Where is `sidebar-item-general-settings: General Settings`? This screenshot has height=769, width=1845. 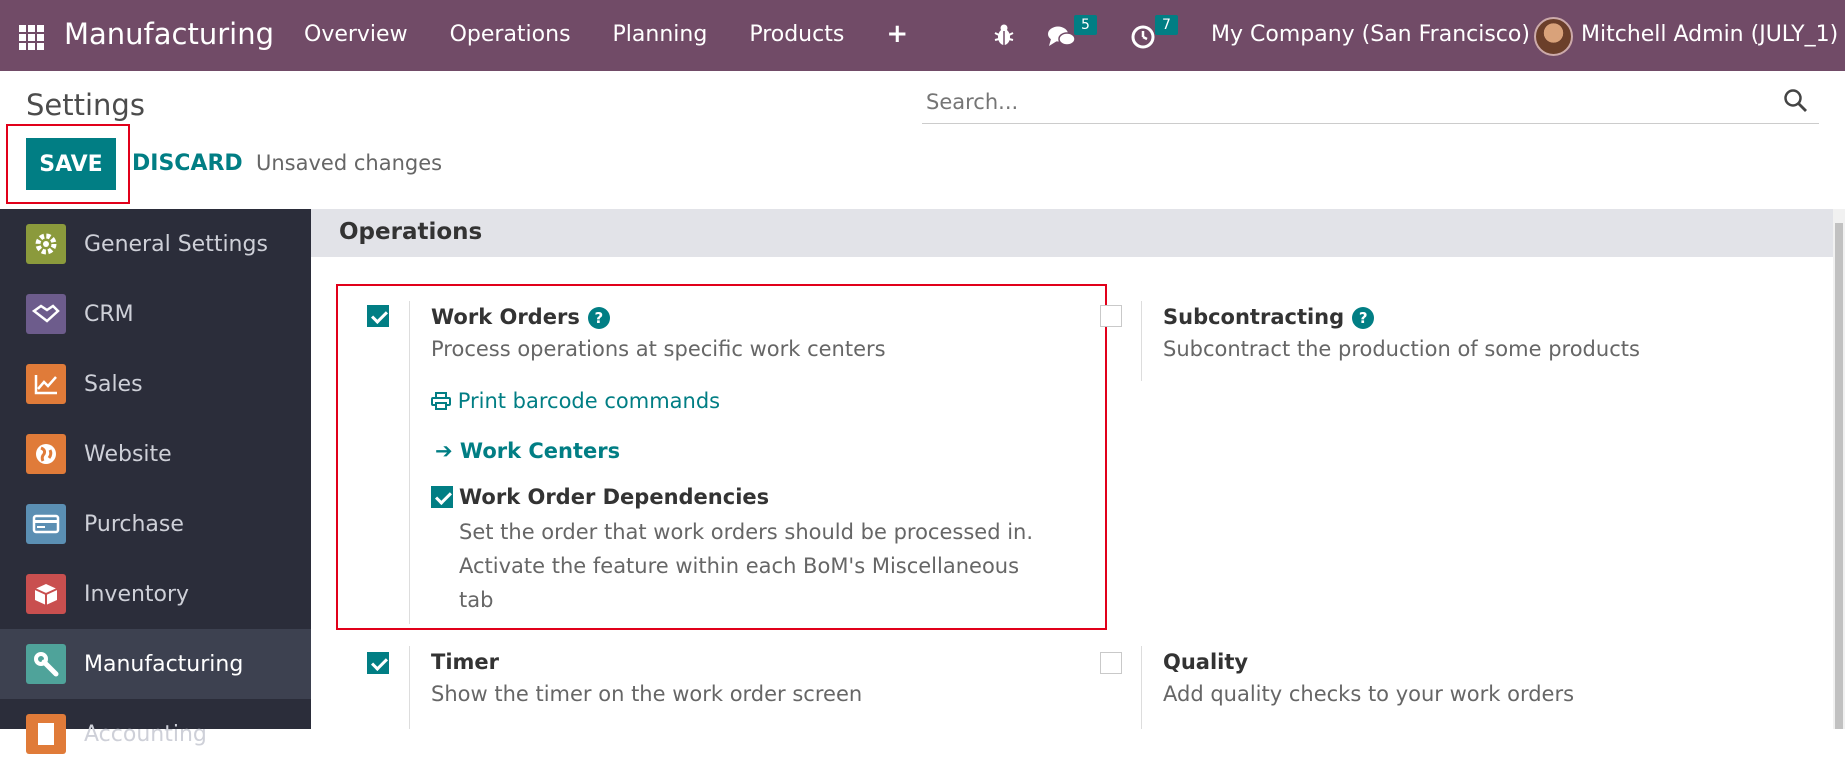 sidebar-item-general-settings: General Settings is located at coordinates (155, 244).